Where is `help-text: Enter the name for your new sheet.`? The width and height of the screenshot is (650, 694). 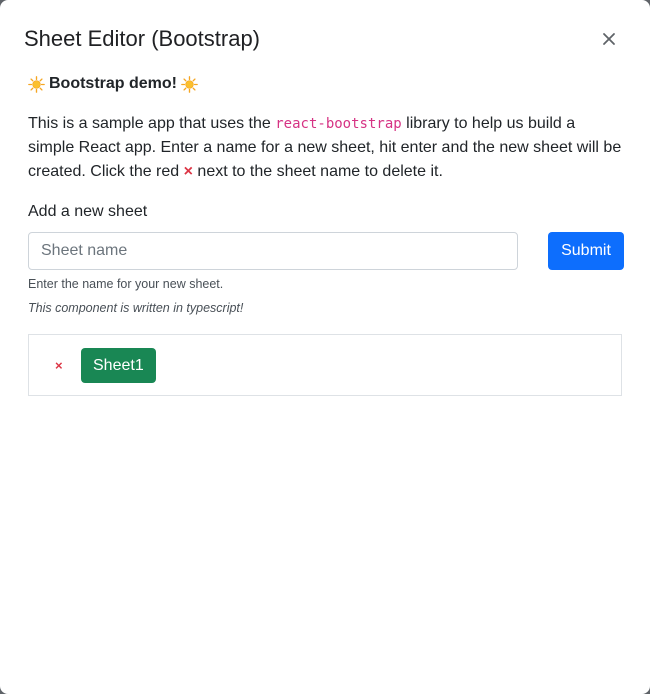 help-text: Enter the name for your new sheet. is located at coordinates (126, 284).